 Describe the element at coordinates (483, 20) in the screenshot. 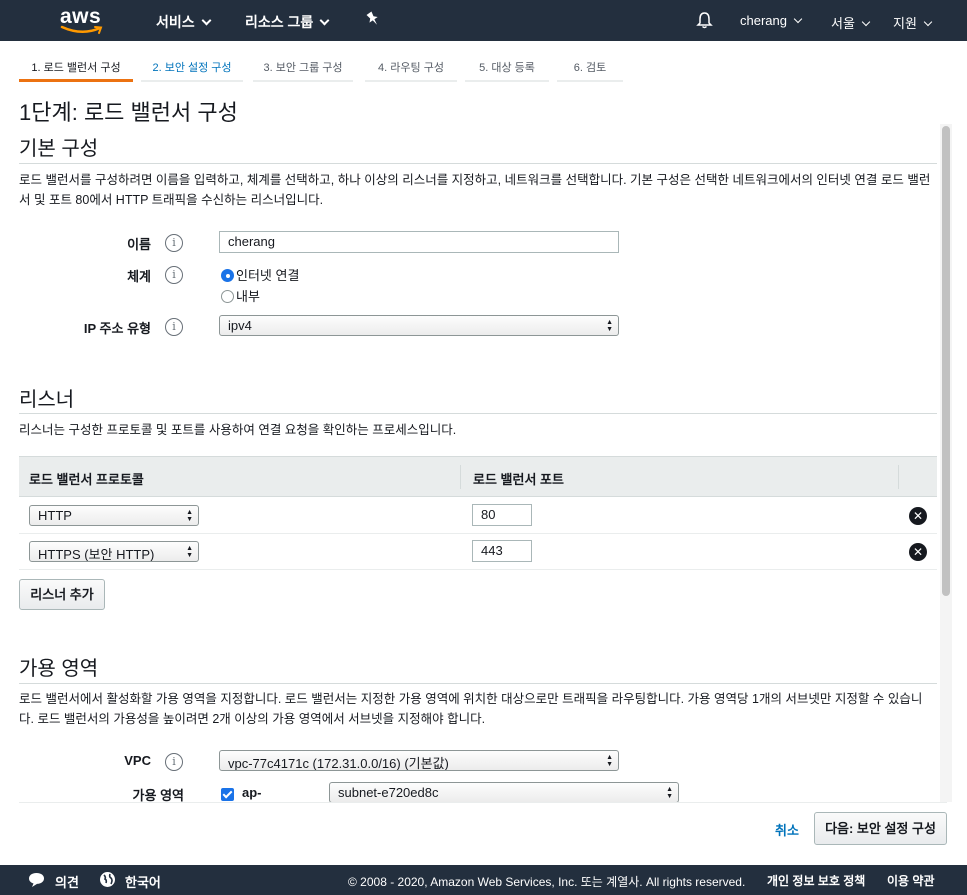

I see `top-navigation-bar: aws 서비스 리소스 그룹 cherang 서울 지원` at that location.